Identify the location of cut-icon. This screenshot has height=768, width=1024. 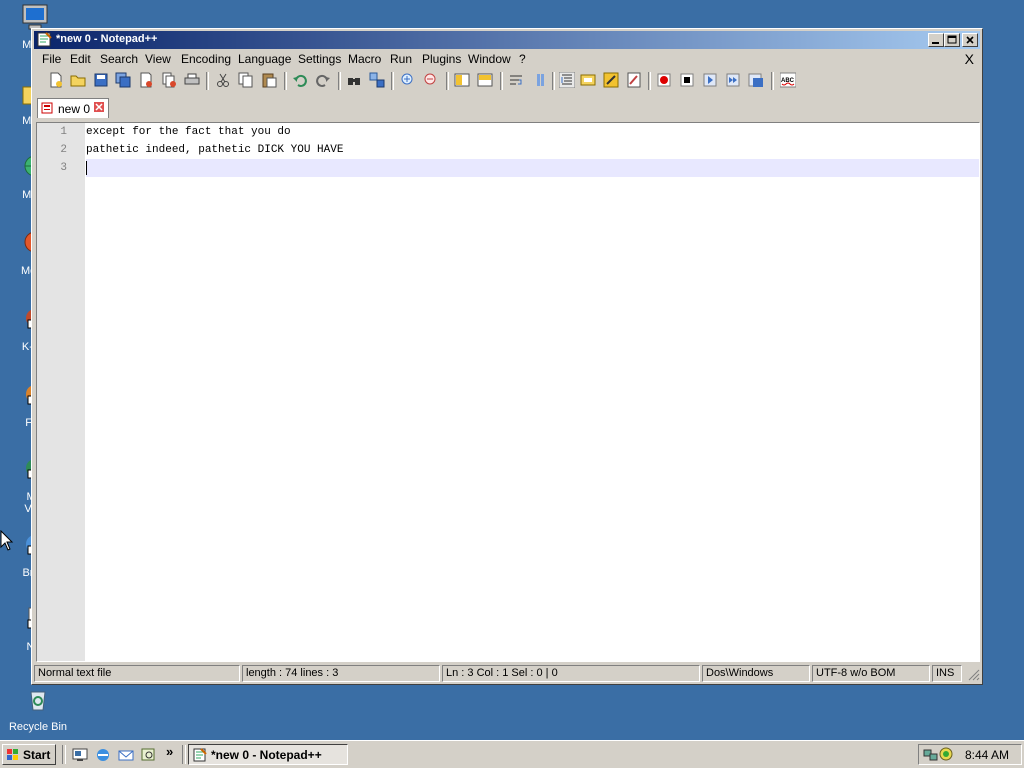
(223, 80).